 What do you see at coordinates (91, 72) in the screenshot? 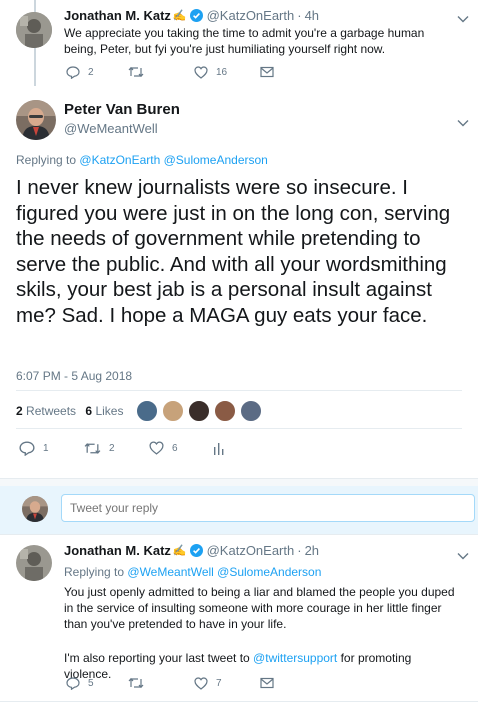
I see `reply-count: 2` at bounding box center [91, 72].